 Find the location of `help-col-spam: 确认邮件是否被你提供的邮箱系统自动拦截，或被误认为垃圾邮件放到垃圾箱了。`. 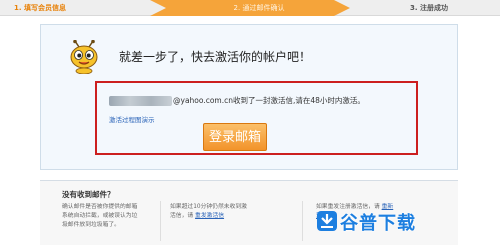

help-col-spam: 确认邮件是否被你提供的邮箱系统自动拦截，或被误认为垃圾邮件放到垃圾箱了。 is located at coordinates (100, 216).